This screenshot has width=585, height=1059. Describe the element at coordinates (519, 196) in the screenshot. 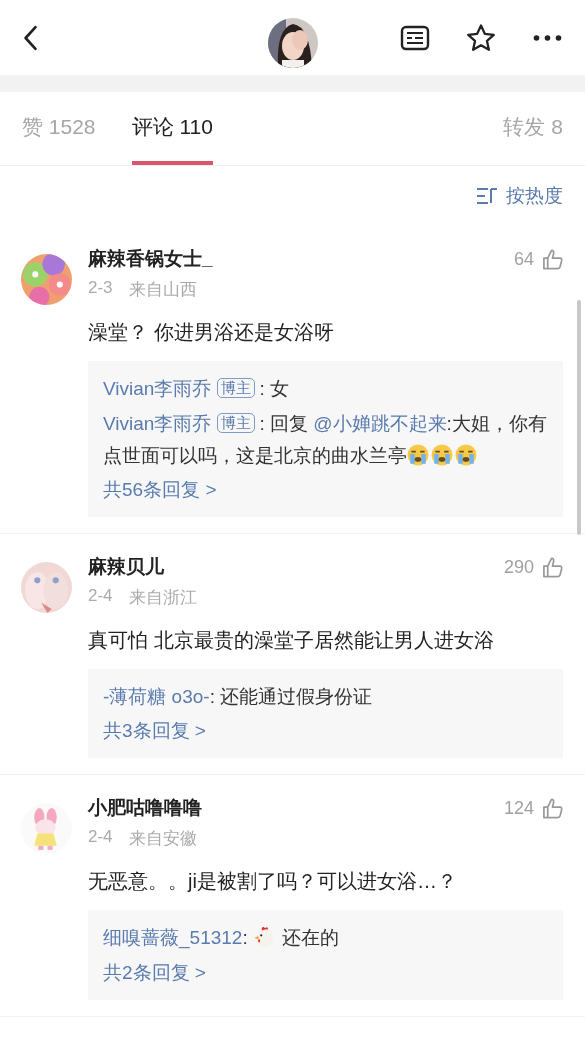

I see `sort-button: 按热度` at that location.